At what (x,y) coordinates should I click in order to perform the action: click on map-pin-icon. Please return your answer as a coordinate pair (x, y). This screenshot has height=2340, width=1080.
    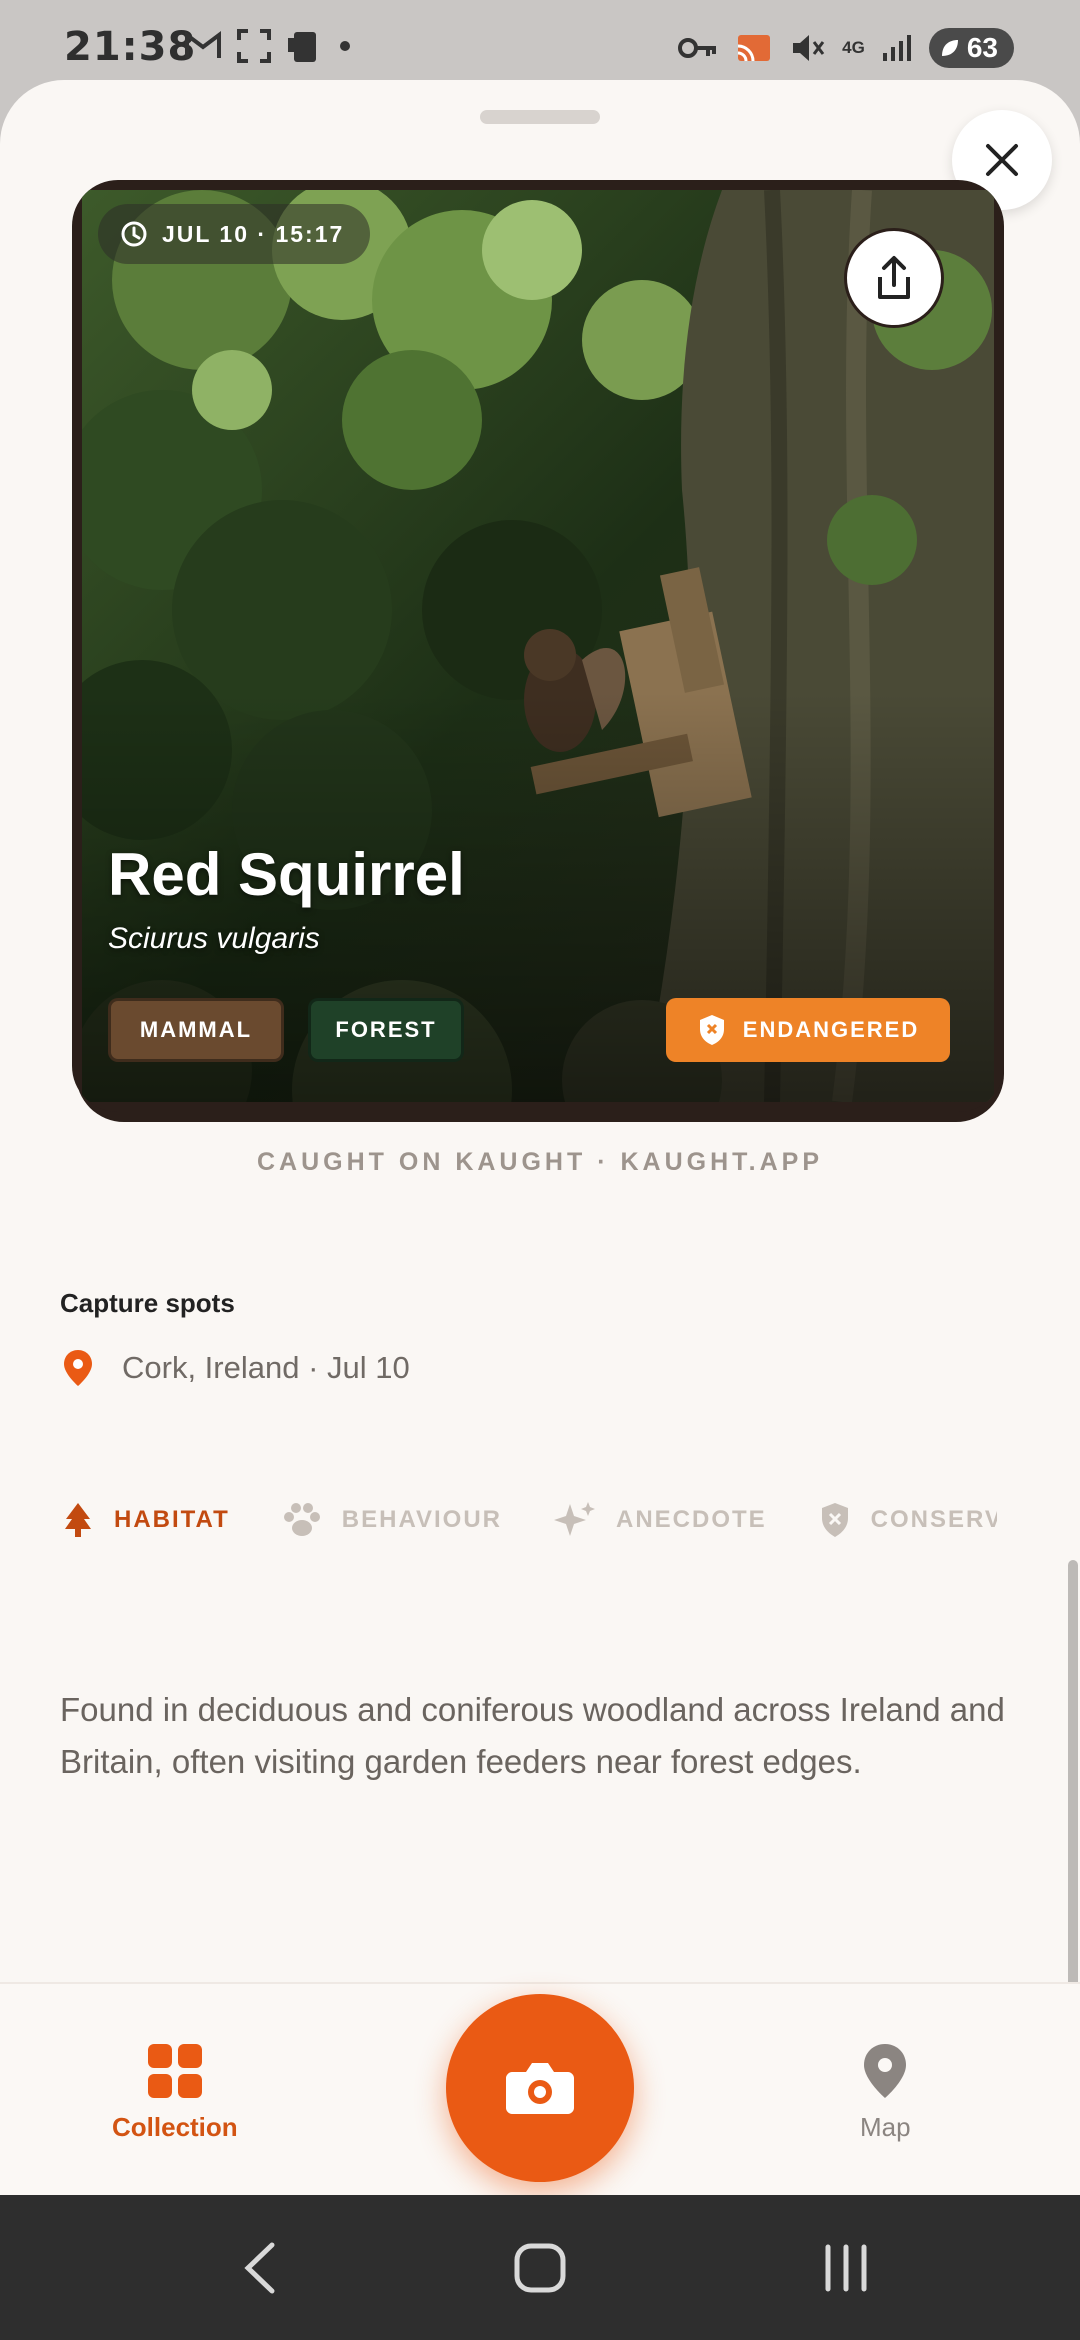
    Looking at the image, I should click on (885, 2071).